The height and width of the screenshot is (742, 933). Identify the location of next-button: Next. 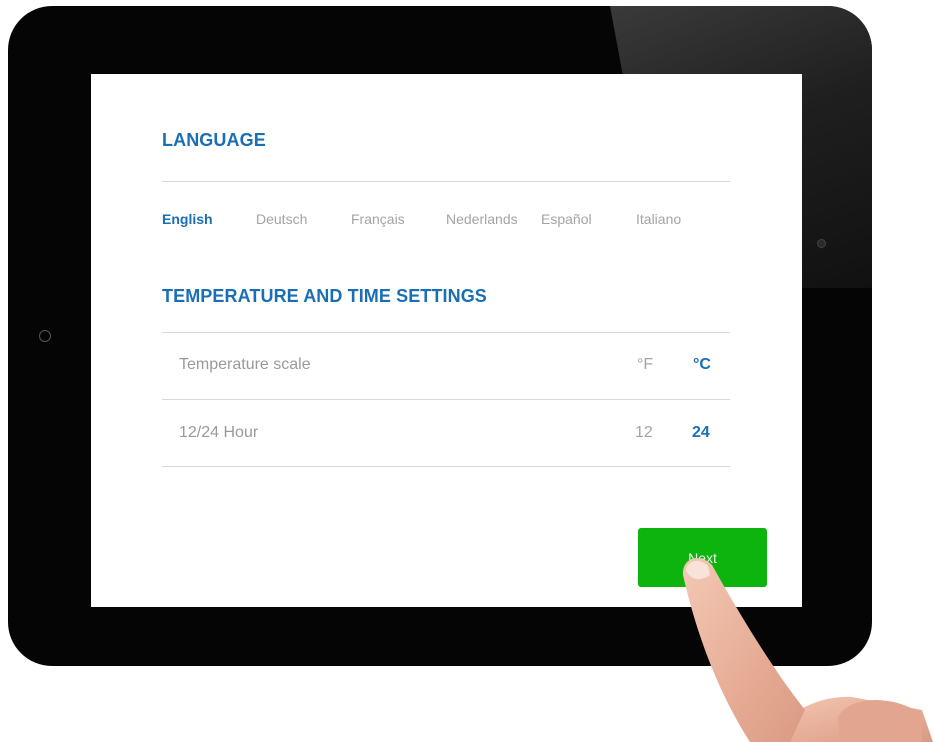
(702, 557).